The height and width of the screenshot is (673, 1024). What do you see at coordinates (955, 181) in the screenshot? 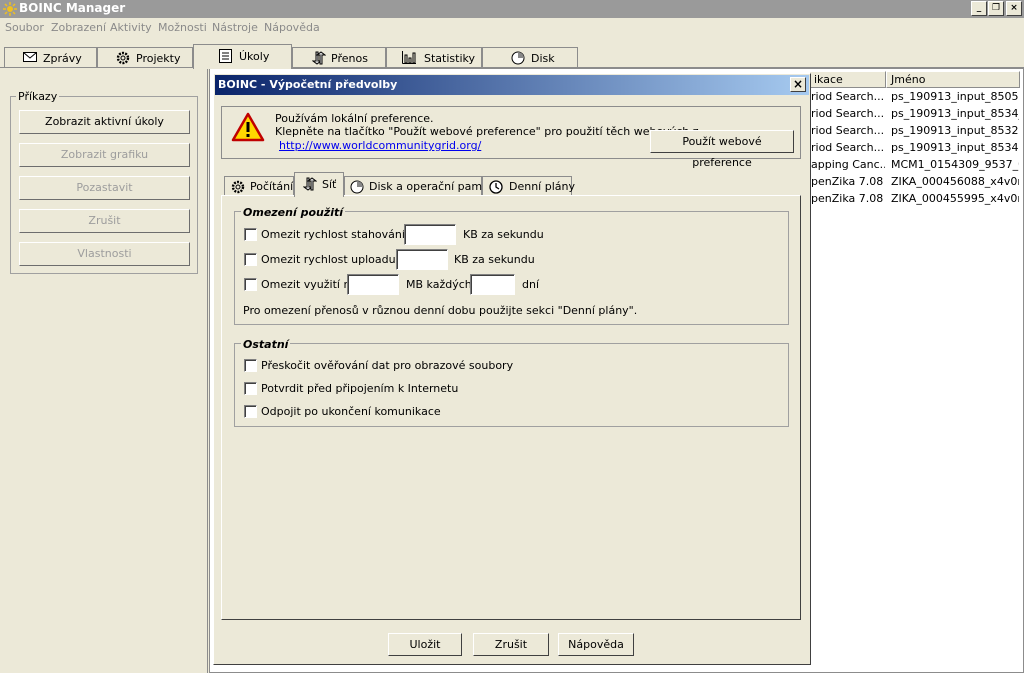
I see `task-name-cell: ZIKA_000456088_x4v0r_I` at bounding box center [955, 181].